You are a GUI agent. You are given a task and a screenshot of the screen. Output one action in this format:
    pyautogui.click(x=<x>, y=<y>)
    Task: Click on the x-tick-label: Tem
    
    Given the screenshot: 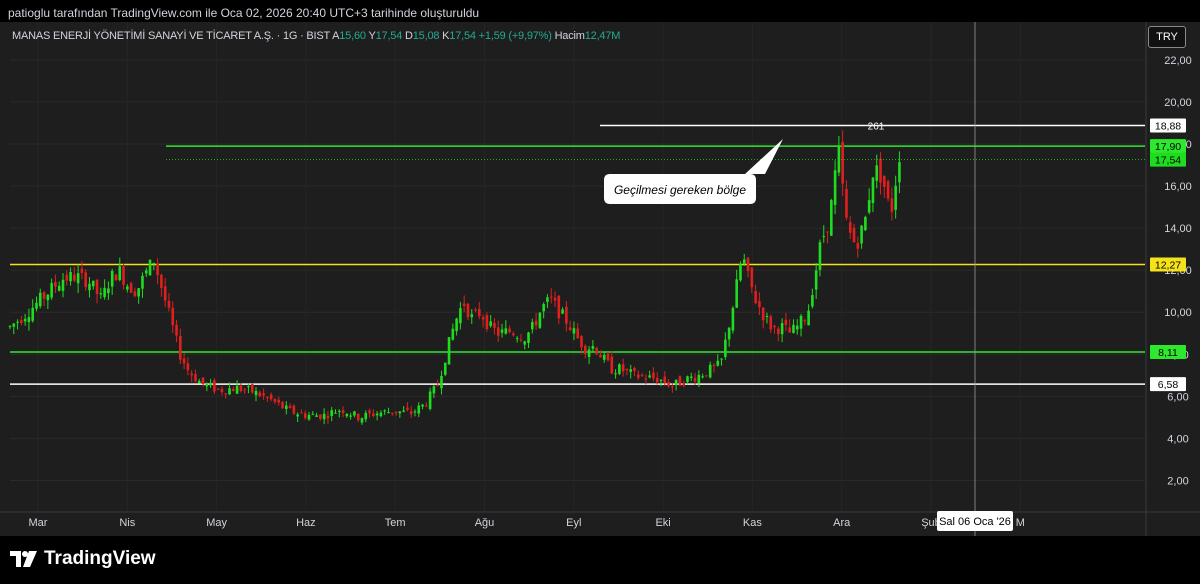 What is the action you would take?
    pyautogui.click(x=395, y=523)
    